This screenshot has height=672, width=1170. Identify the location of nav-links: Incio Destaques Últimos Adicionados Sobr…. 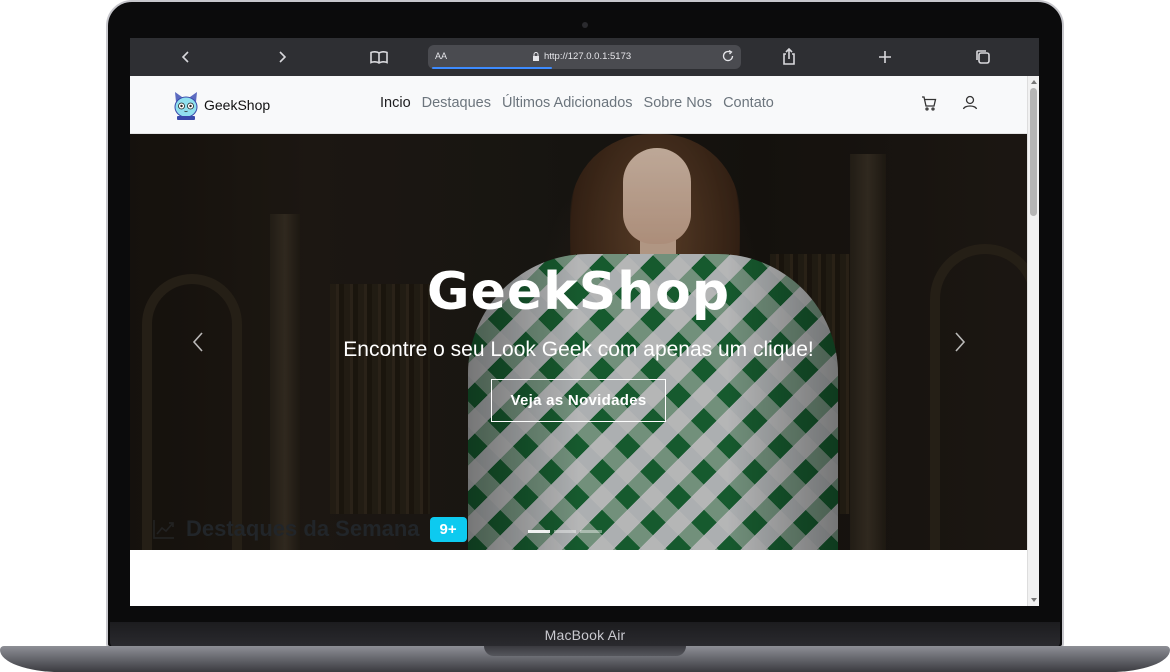
(577, 103).